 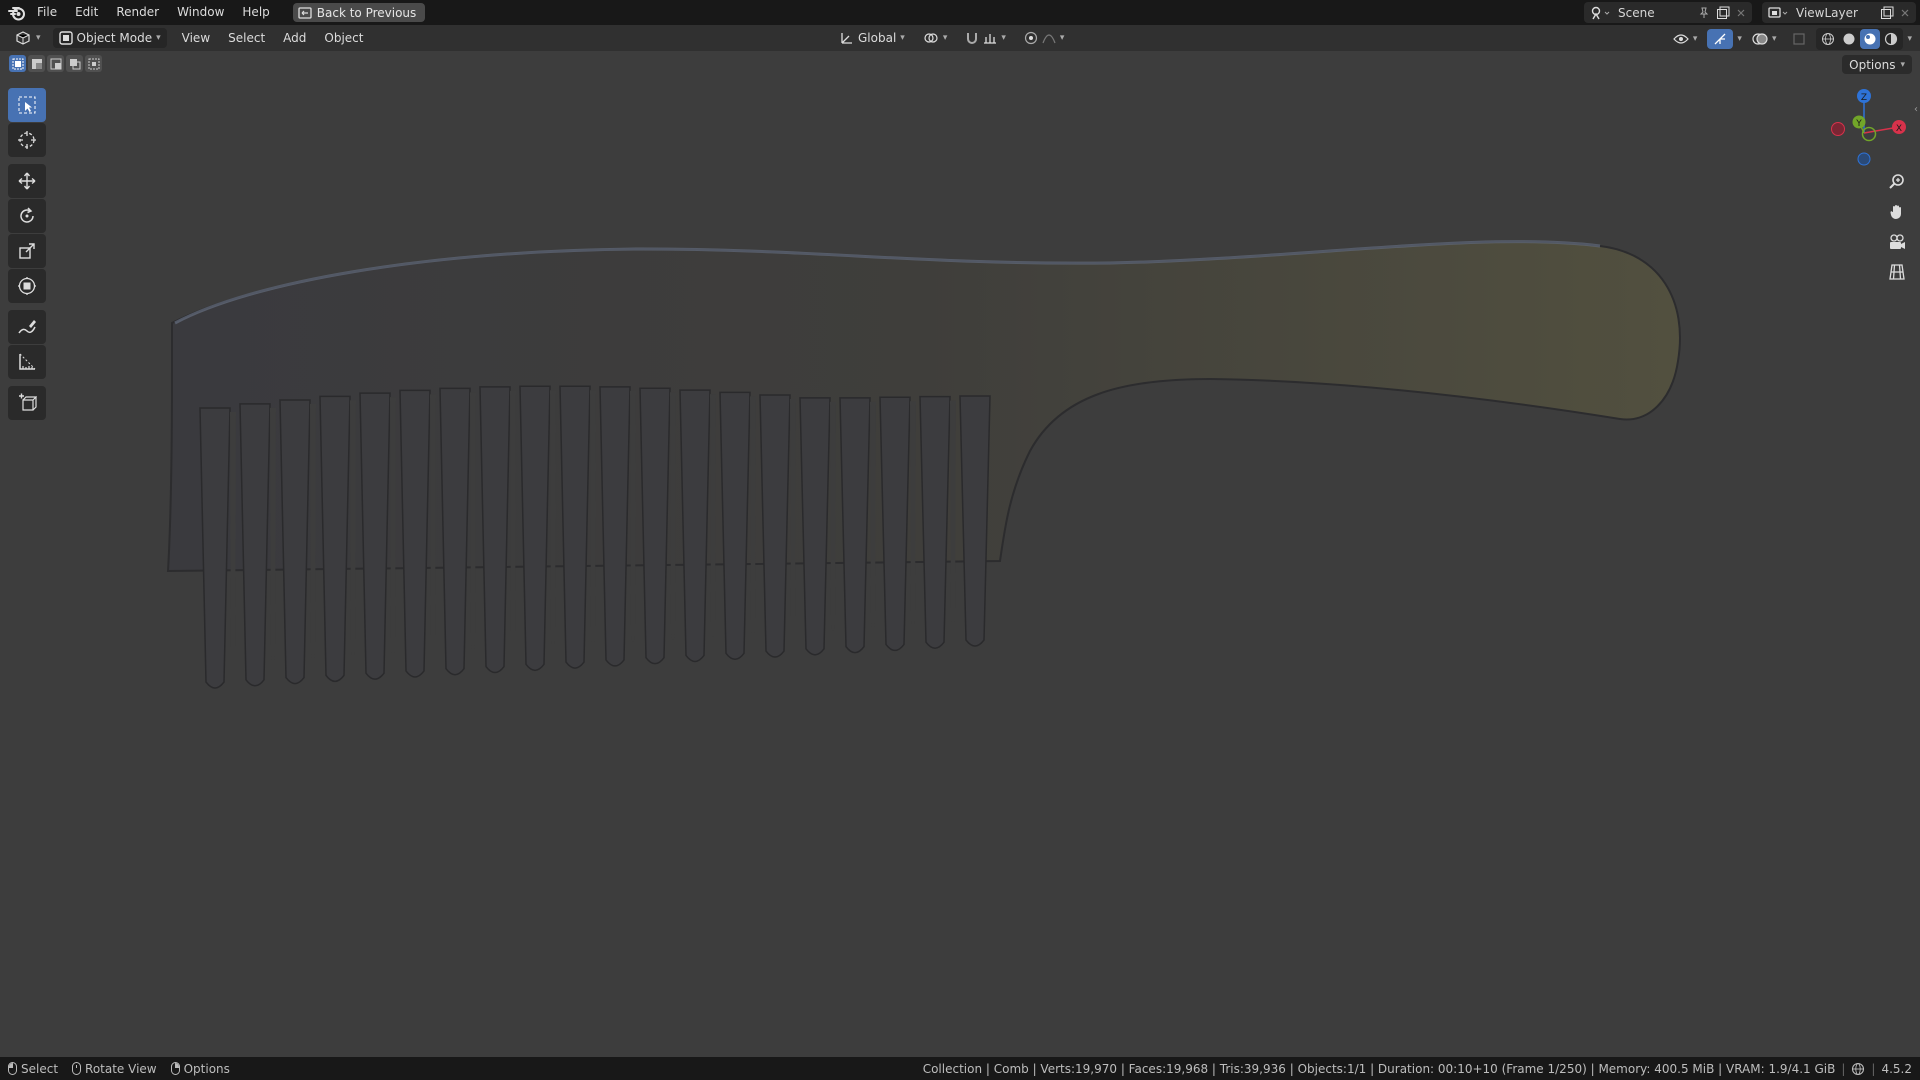 What do you see at coordinates (1865, 128) in the screenshot?
I see `navigation-gizmo: Y Z X` at bounding box center [1865, 128].